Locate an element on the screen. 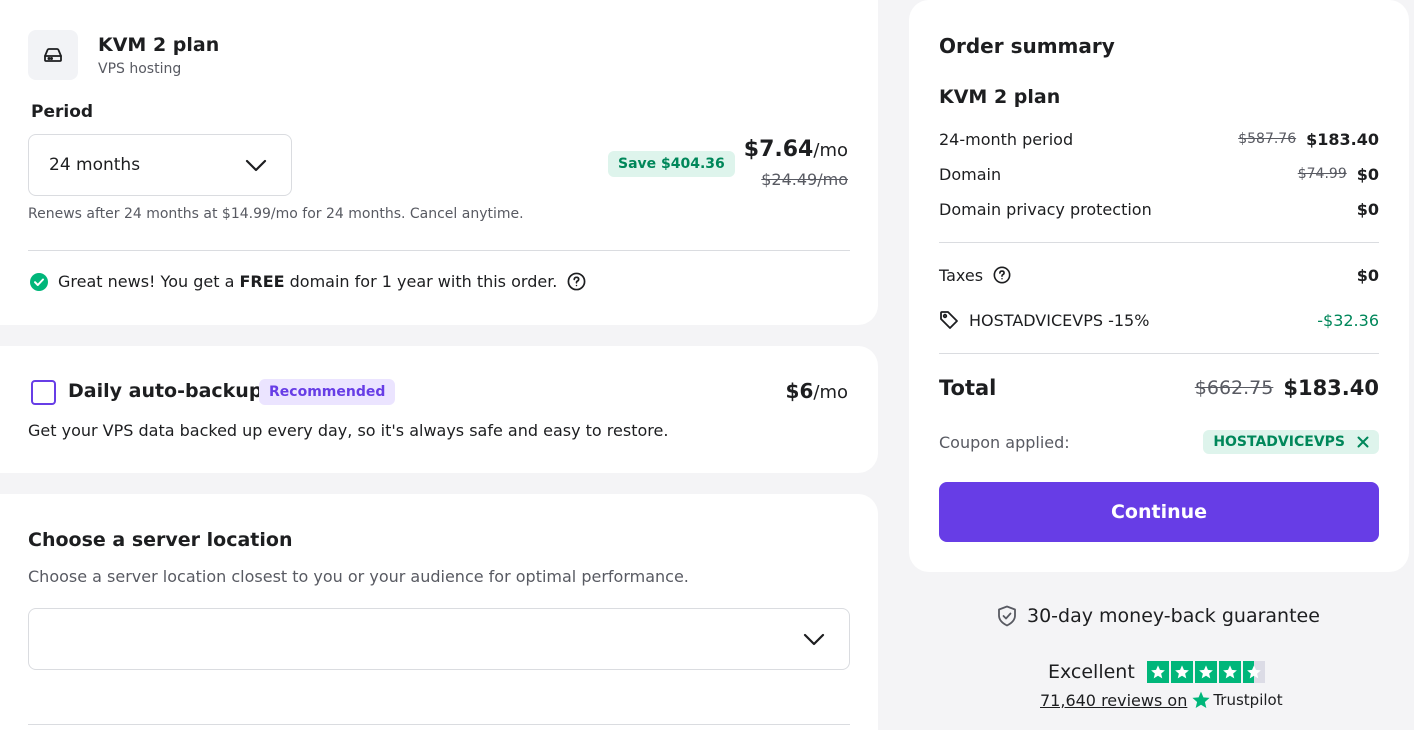  backup-price-unit: /mo is located at coordinates (830, 392).